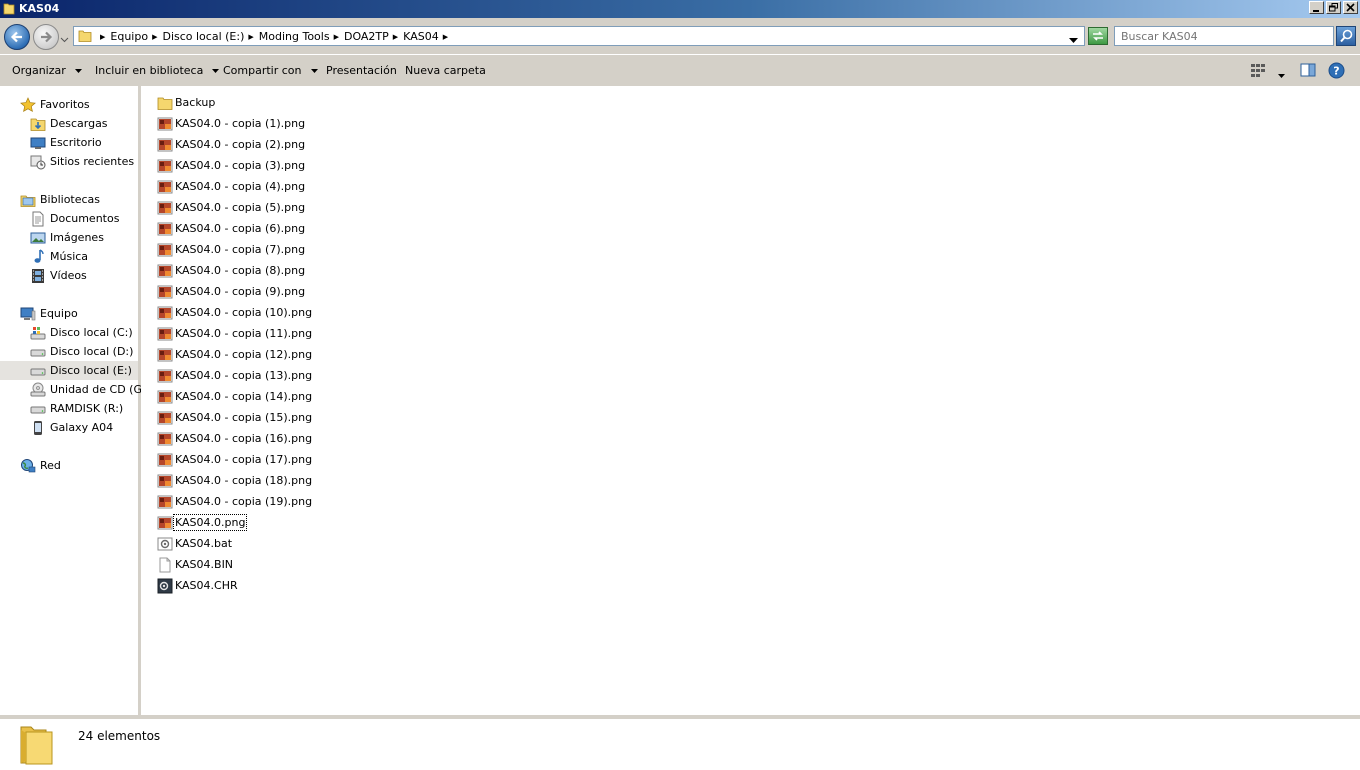  I want to click on file-item: KAS04.0 - copia (19).png, so click(234, 501).